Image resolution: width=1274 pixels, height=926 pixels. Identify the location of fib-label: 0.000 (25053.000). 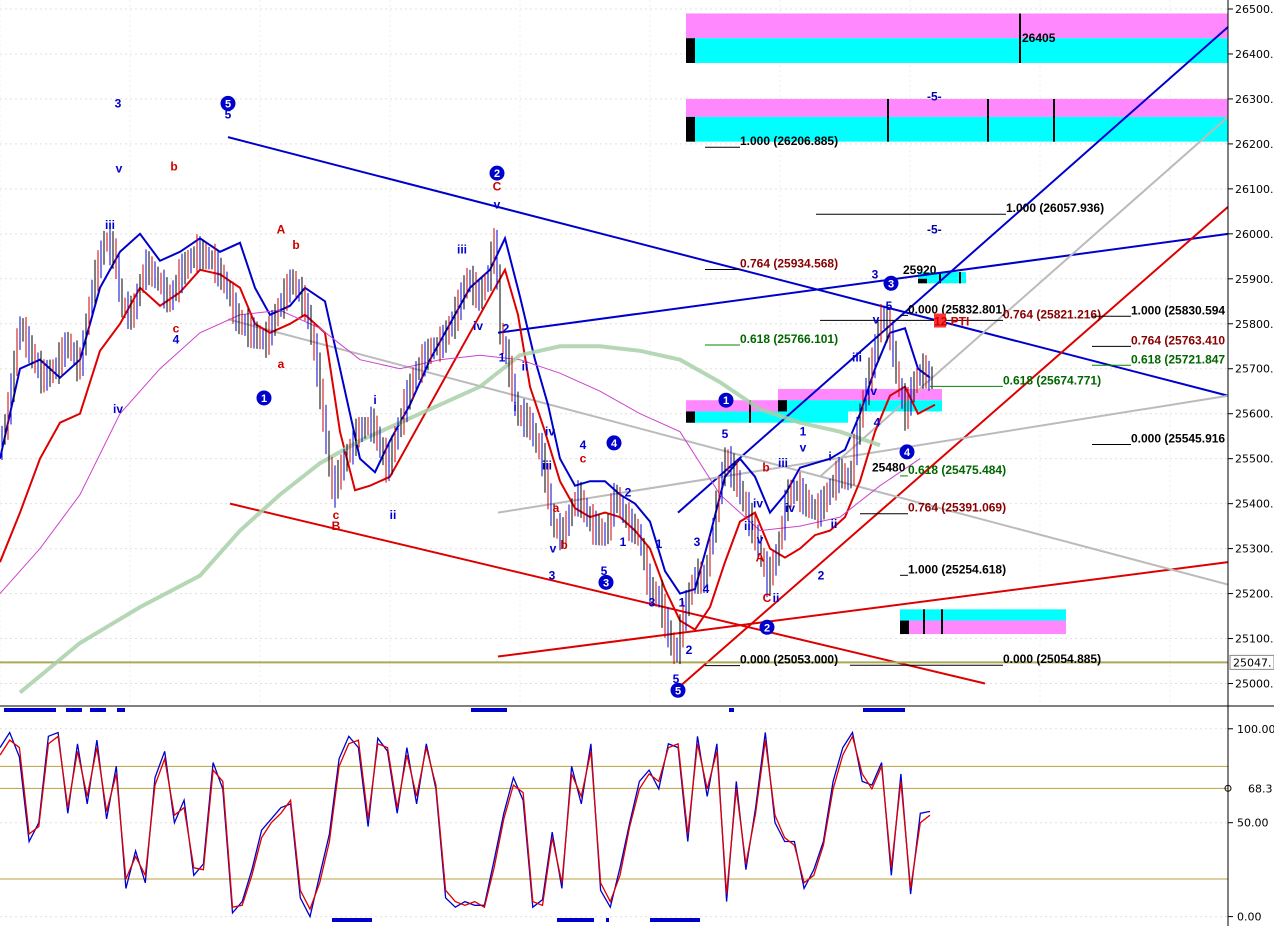
(789, 660).